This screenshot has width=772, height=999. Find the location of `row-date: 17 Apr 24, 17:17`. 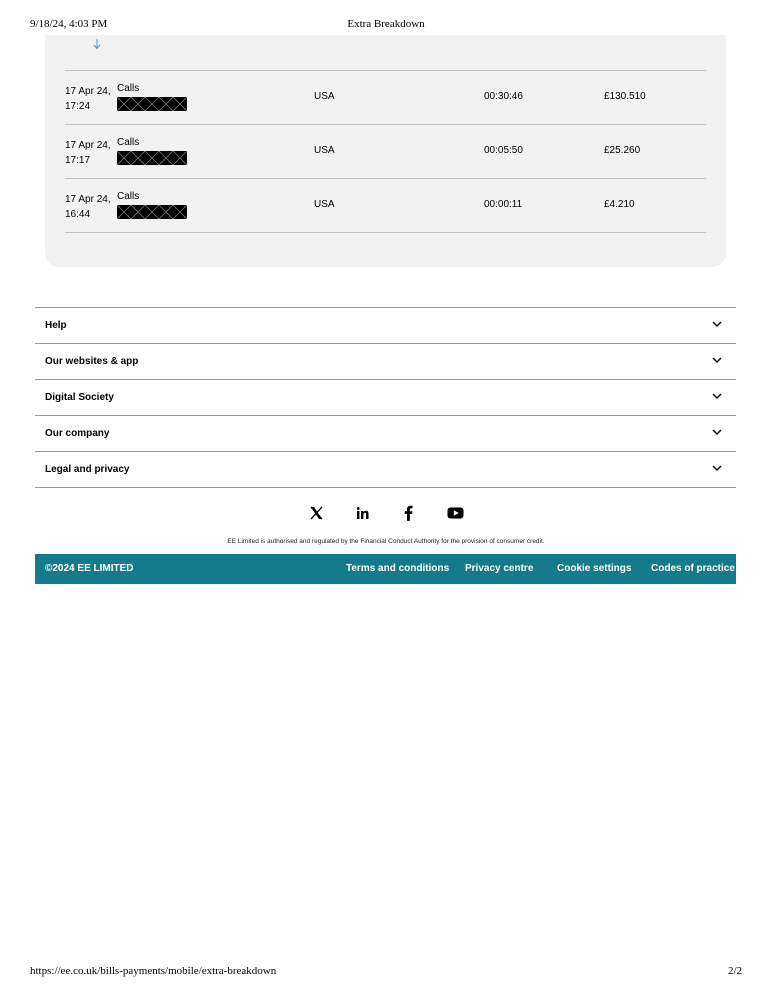

row-date: 17 Apr 24, 17:17 is located at coordinates (88, 153).